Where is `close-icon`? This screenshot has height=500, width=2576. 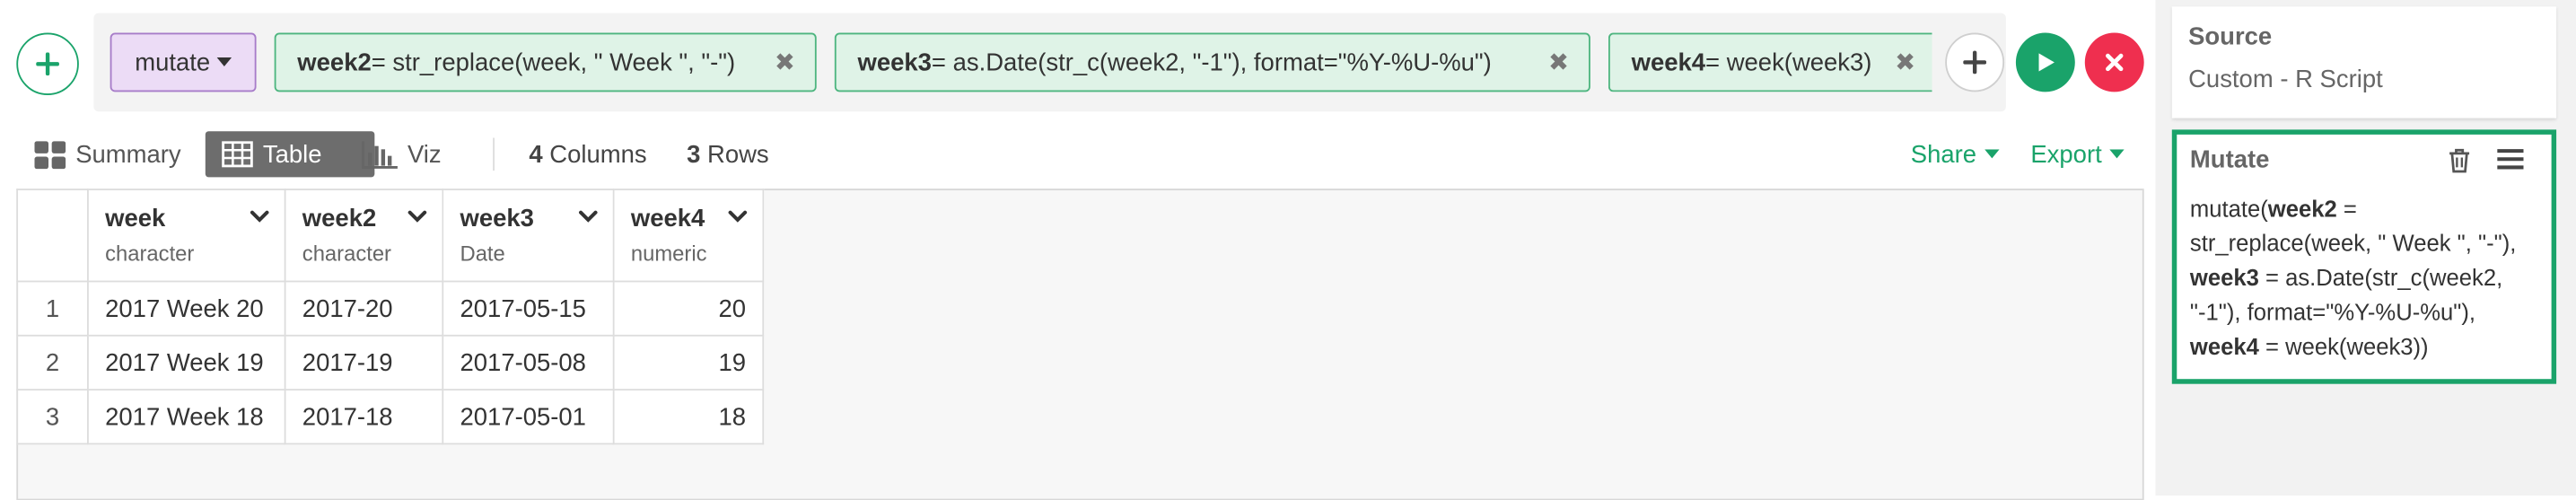 close-icon is located at coordinates (2115, 62).